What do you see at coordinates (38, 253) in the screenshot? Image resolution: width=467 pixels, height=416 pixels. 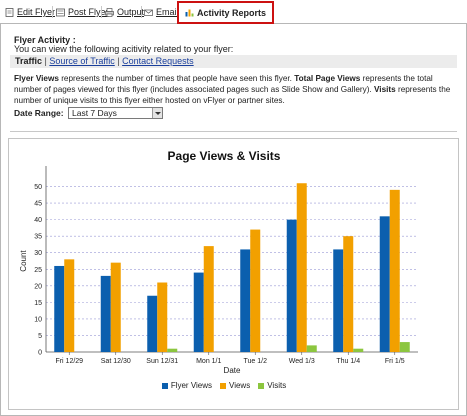 I see `y-tick-label: 30` at bounding box center [38, 253].